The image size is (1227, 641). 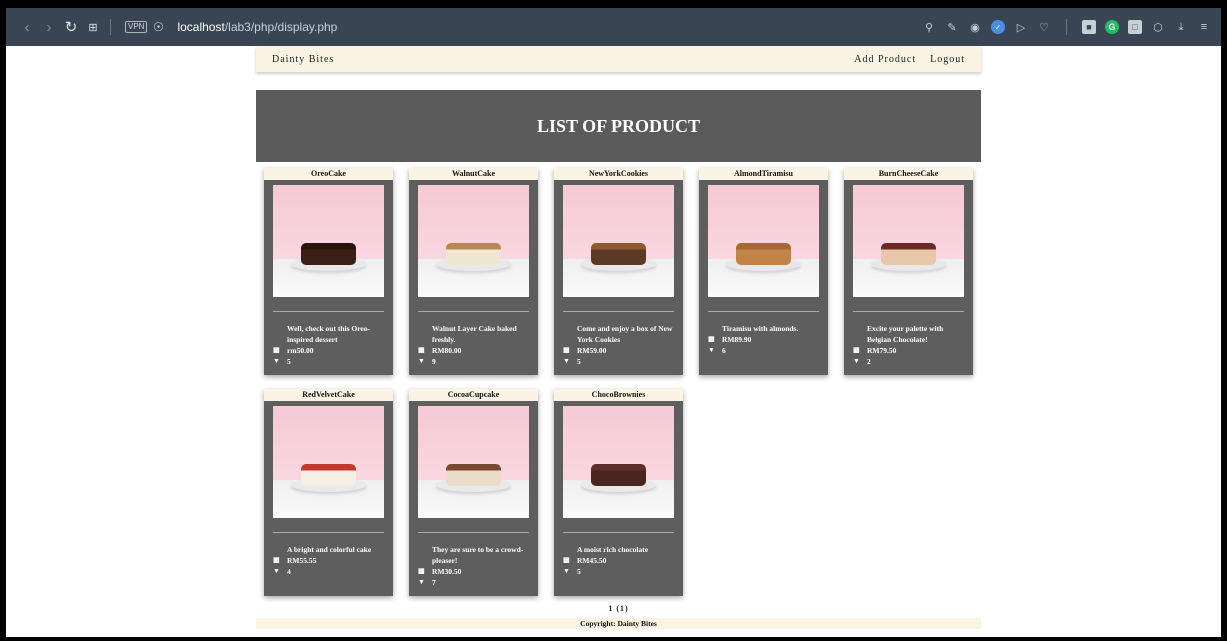 I want to click on grammarly-icon: G, so click(x=1112, y=27).